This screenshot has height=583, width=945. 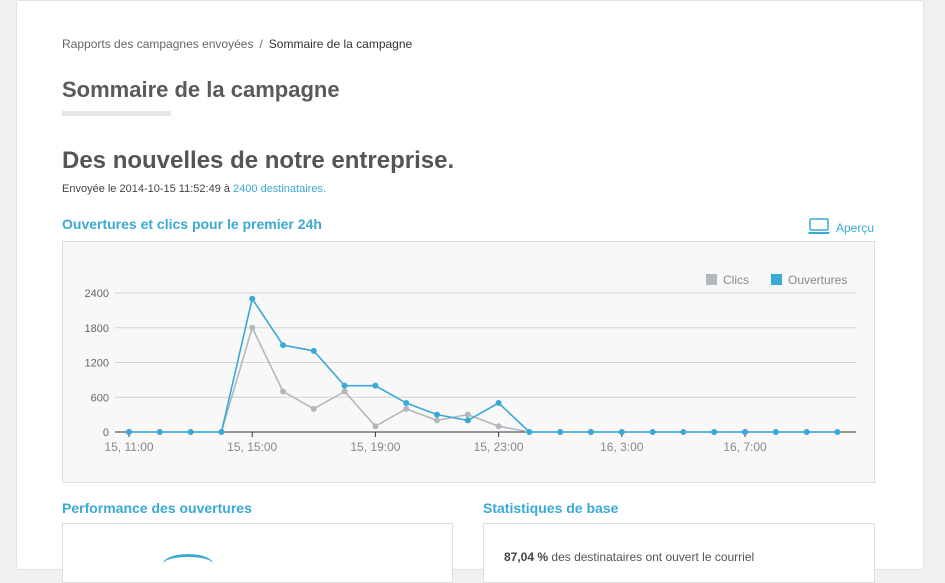 I want to click on x-tick-label: 15, 19:00, so click(x=375, y=447).